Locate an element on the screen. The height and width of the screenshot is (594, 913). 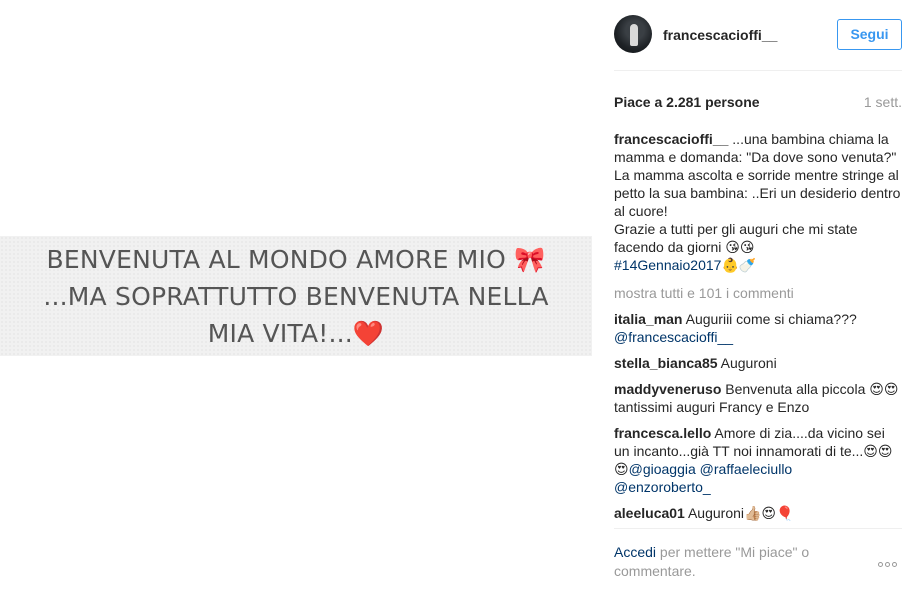
post-time: 1 sett. is located at coordinates (883, 102).